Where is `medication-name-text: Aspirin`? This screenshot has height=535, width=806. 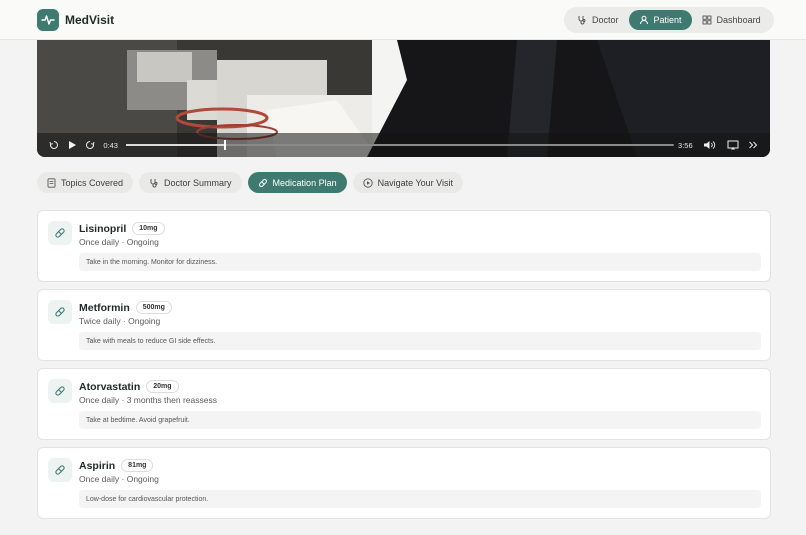 medication-name-text: Aspirin is located at coordinates (97, 465).